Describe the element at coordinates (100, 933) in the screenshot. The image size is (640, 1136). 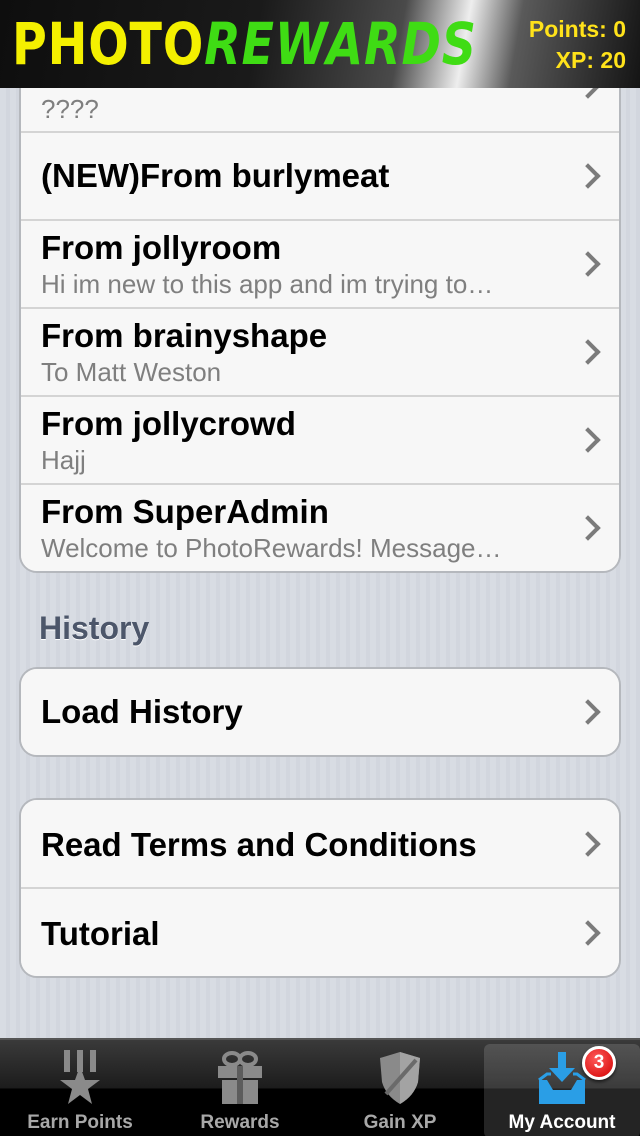
I see `tutorial-label: Tutorial` at that location.